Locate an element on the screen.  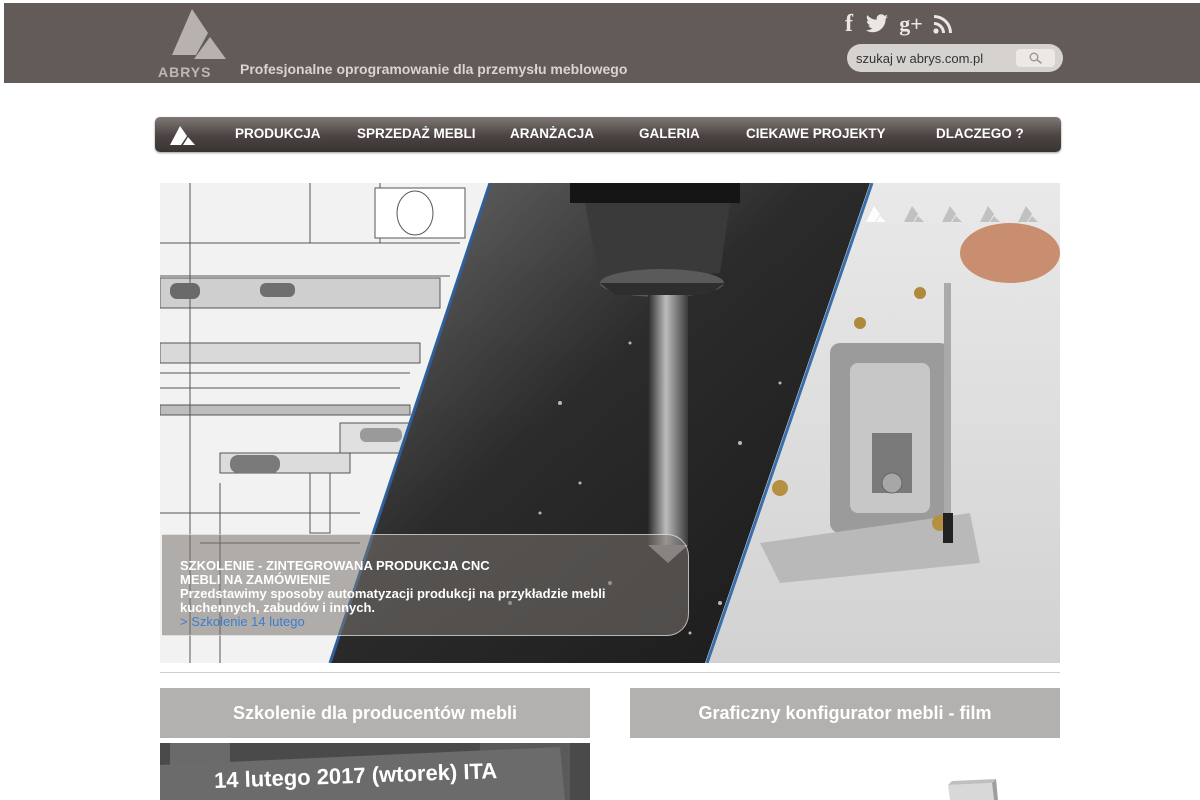
googleplus-icon: g+ is located at coordinates (911, 24).